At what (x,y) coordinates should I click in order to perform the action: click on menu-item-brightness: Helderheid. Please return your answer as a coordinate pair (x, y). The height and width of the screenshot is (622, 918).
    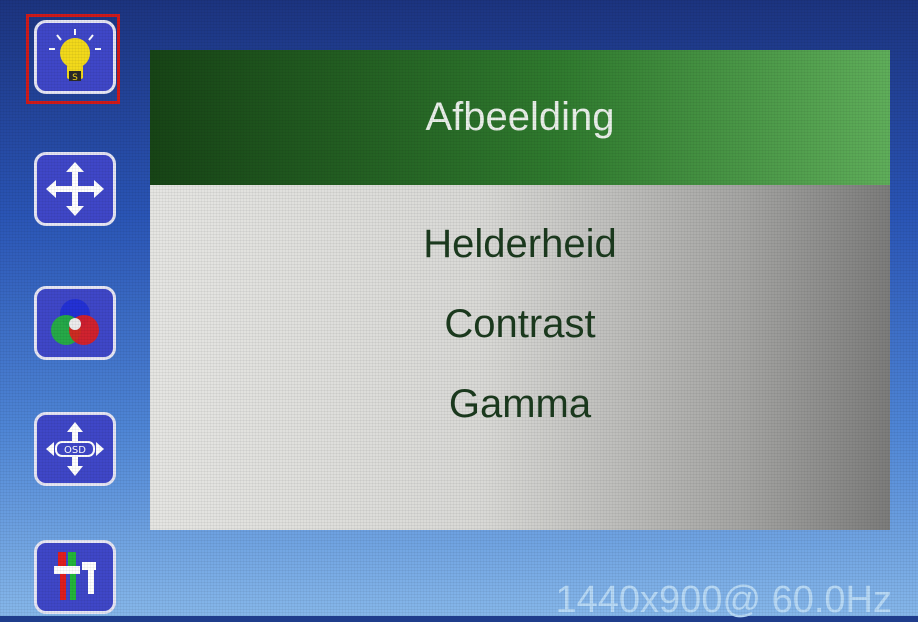
    Looking at the image, I should click on (519, 249).